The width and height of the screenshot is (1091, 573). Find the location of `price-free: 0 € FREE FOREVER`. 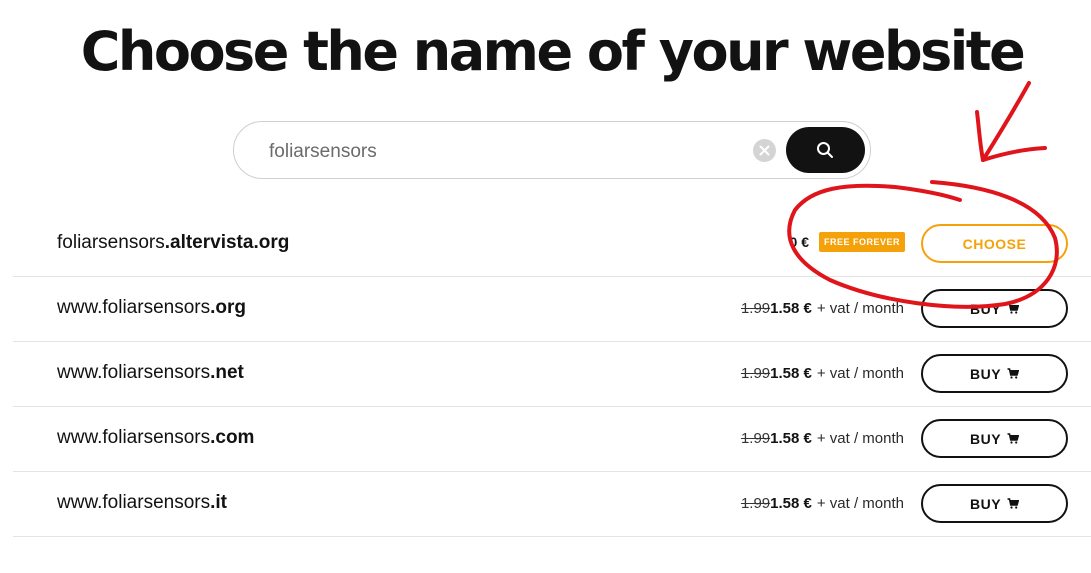

price-free: 0 € FREE FOREVER is located at coordinates (847, 242).